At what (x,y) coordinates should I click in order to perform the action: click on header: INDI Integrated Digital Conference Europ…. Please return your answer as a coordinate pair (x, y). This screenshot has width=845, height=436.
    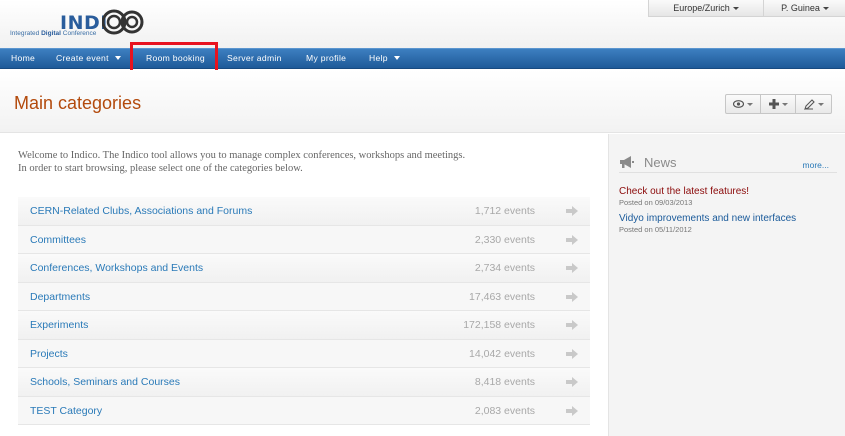
    Looking at the image, I should click on (422, 24).